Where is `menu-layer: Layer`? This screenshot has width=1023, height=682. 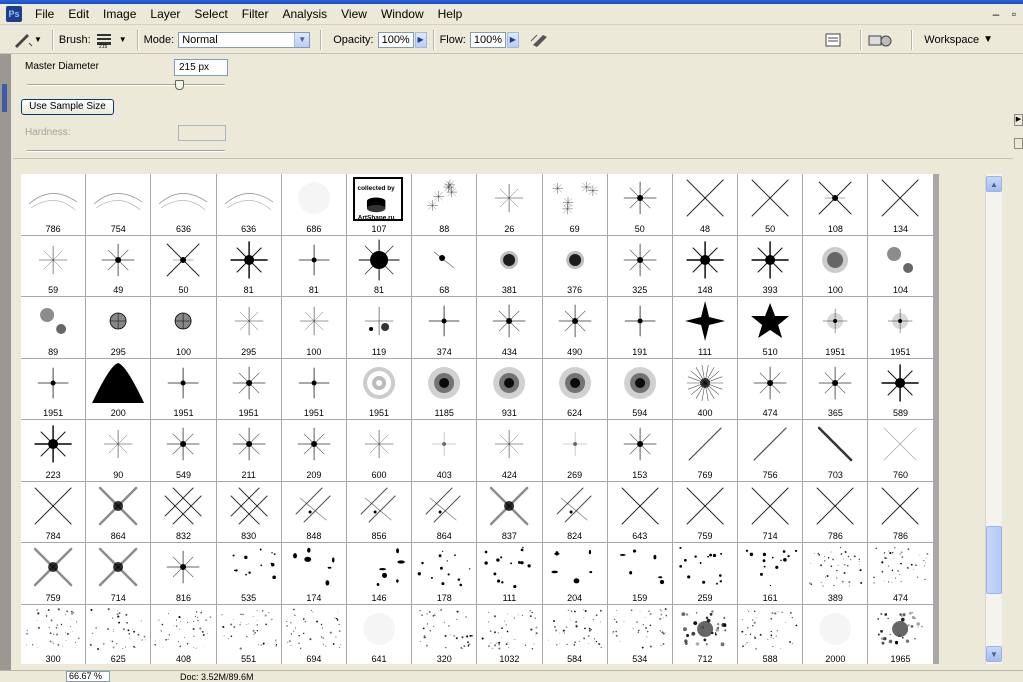 menu-layer: Layer is located at coordinates (165, 14).